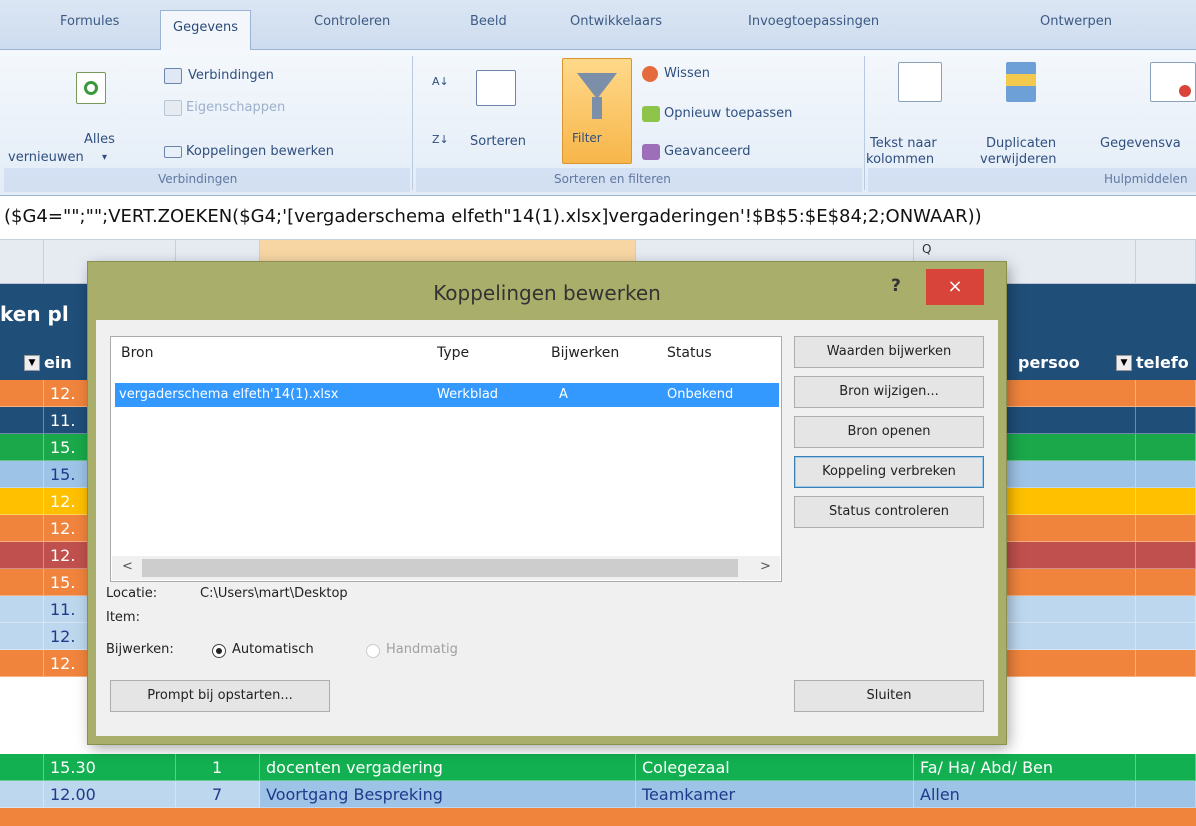 The image size is (1196, 826). Describe the element at coordinates (889, 472) in the screenshot. I see `break-link-button: Koppeling verbreken` at that location.